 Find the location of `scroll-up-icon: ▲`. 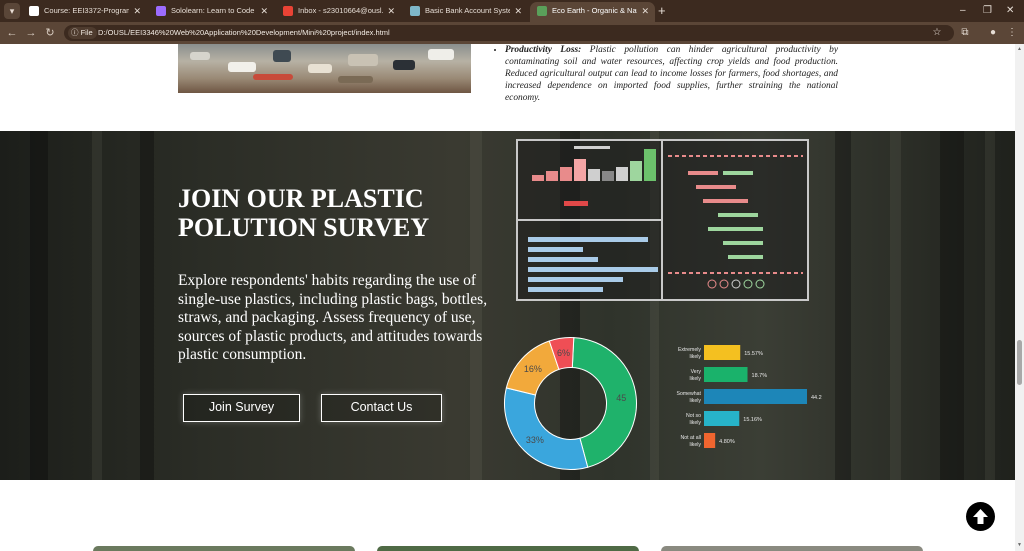

scroll-up-icon: ▲ is located at coordinates (1019, 49).